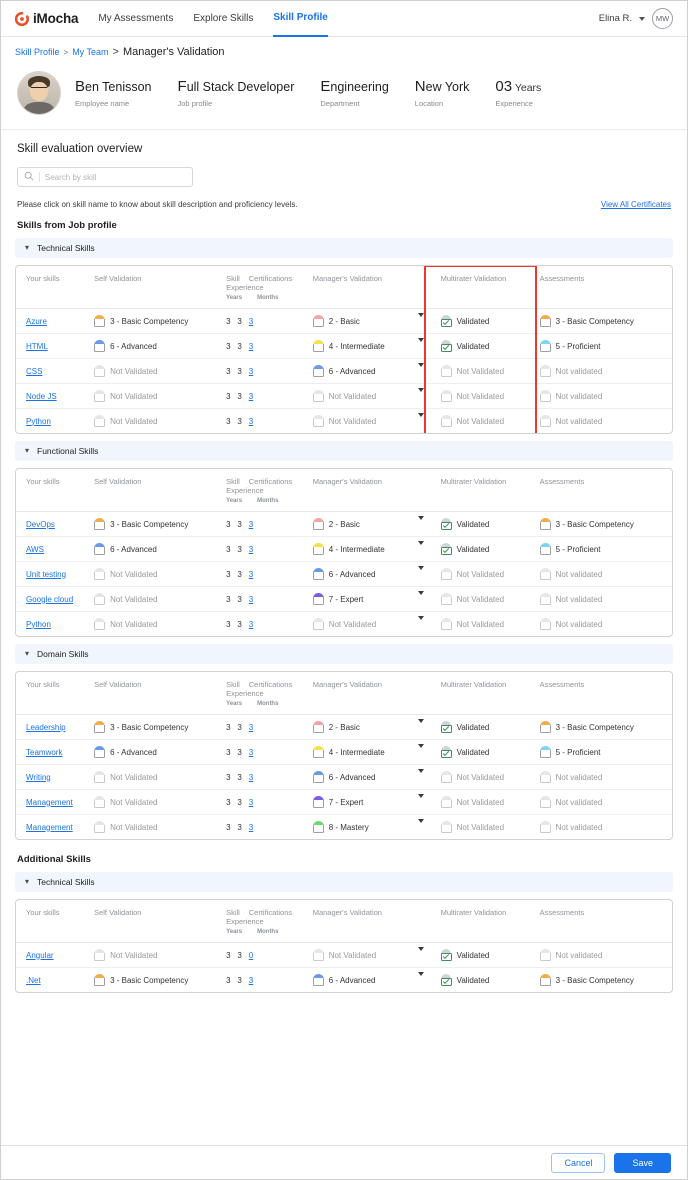 The height and width of the screenshot is (1180, 688). I want to click on accordion-domain-skills-2: ▾ Domain Skills, so click(344, 654).